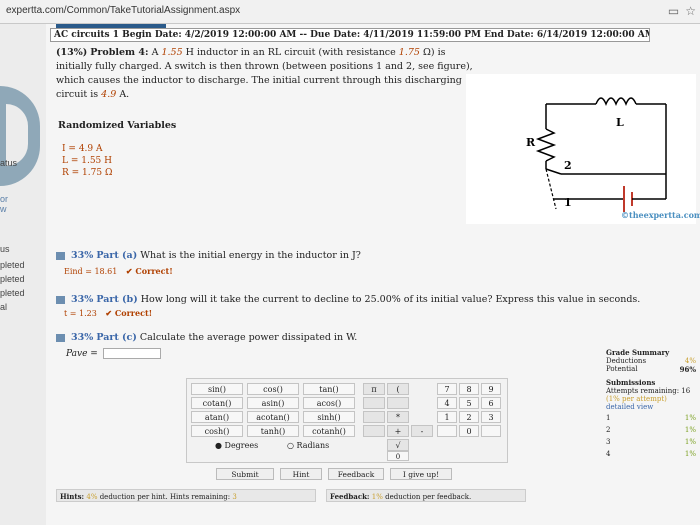 The width and height of the screenshot is (700, 525). Describe the element at coordinates (124, 94) in the screenshot. I see `problem-unit: A.` at that location.